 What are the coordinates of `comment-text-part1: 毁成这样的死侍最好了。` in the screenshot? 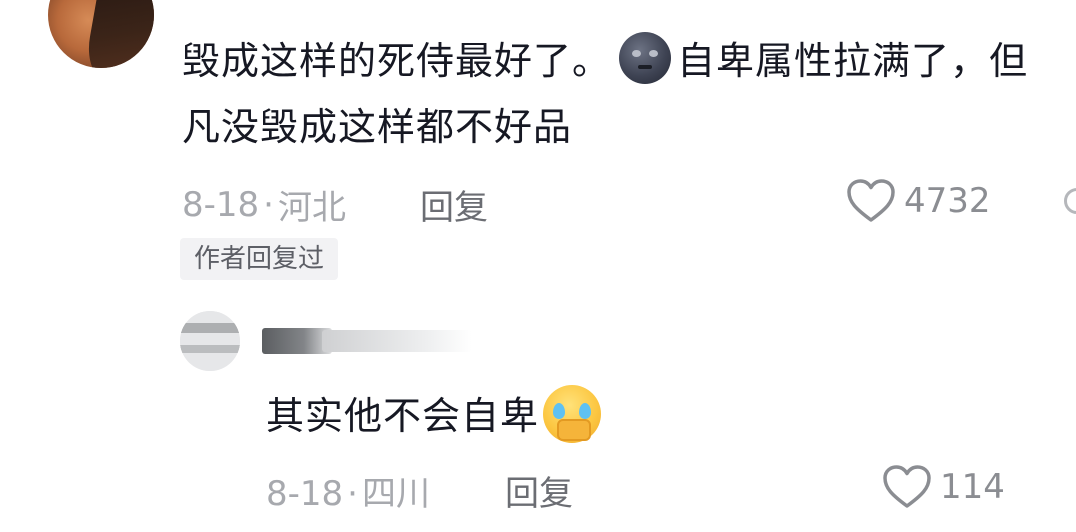 It's located at (397, 61).